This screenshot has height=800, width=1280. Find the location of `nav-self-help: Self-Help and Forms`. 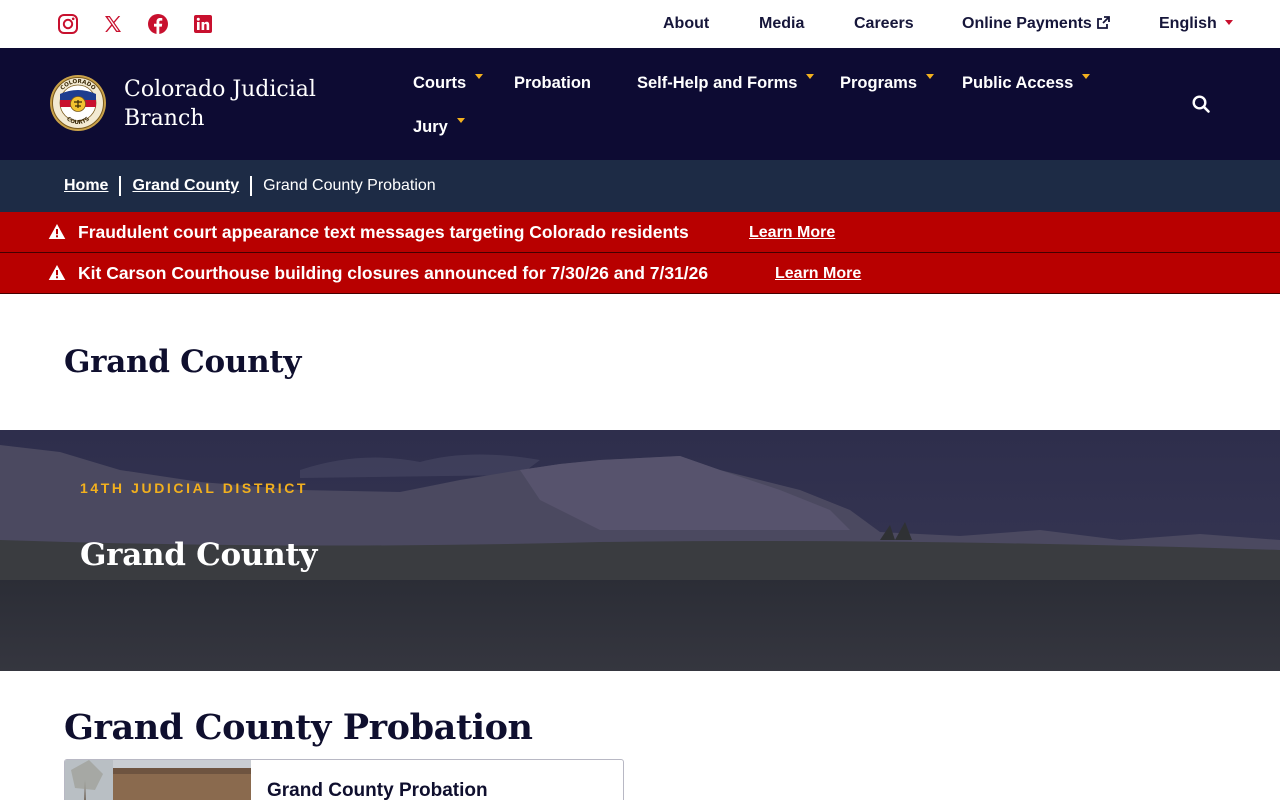

nav-self-help: Self-Help and Forms is located at coordinates (726, 83).